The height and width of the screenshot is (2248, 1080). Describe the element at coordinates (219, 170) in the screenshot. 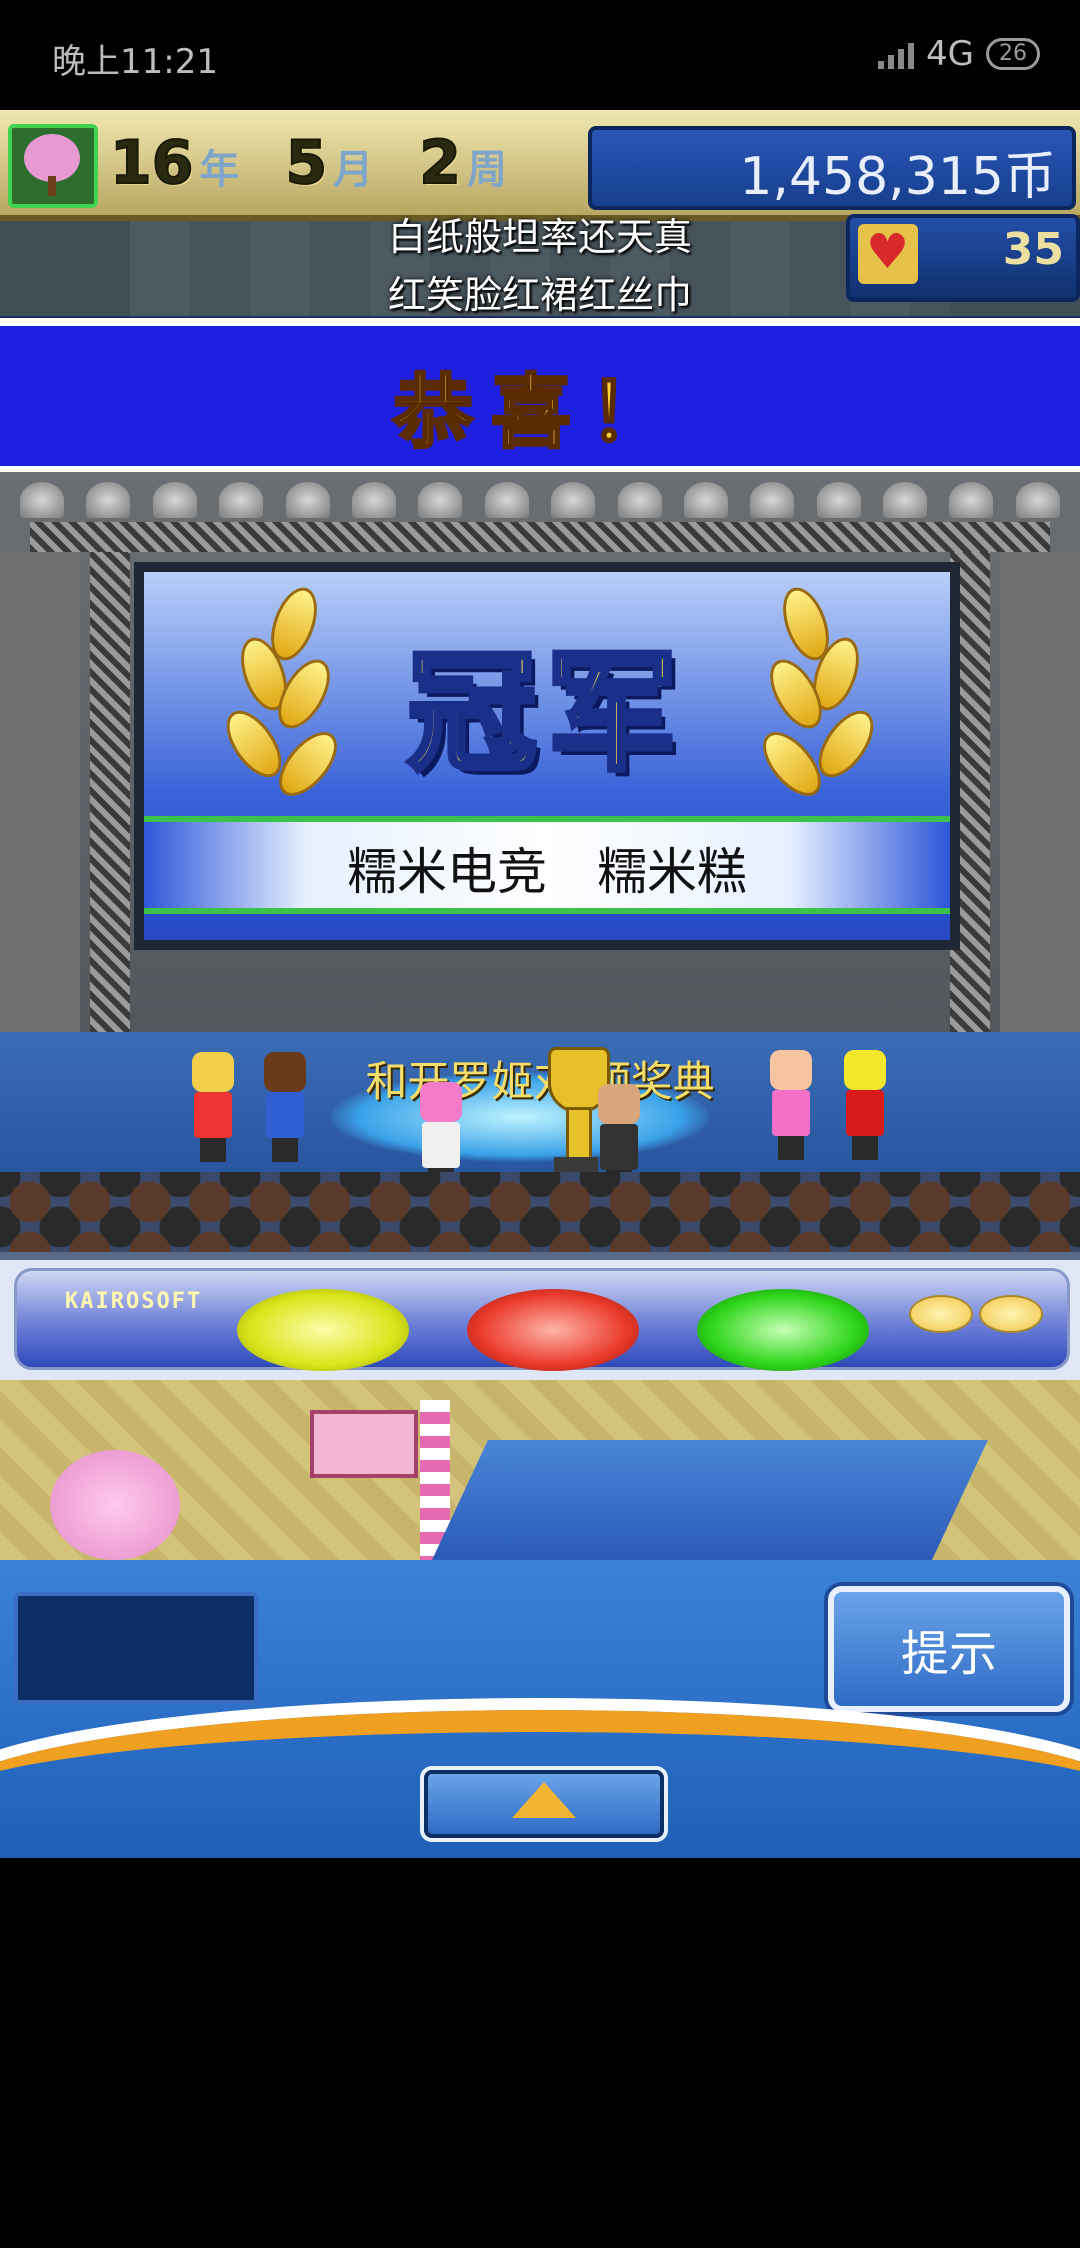

I see `year-unit: 年` at that location.